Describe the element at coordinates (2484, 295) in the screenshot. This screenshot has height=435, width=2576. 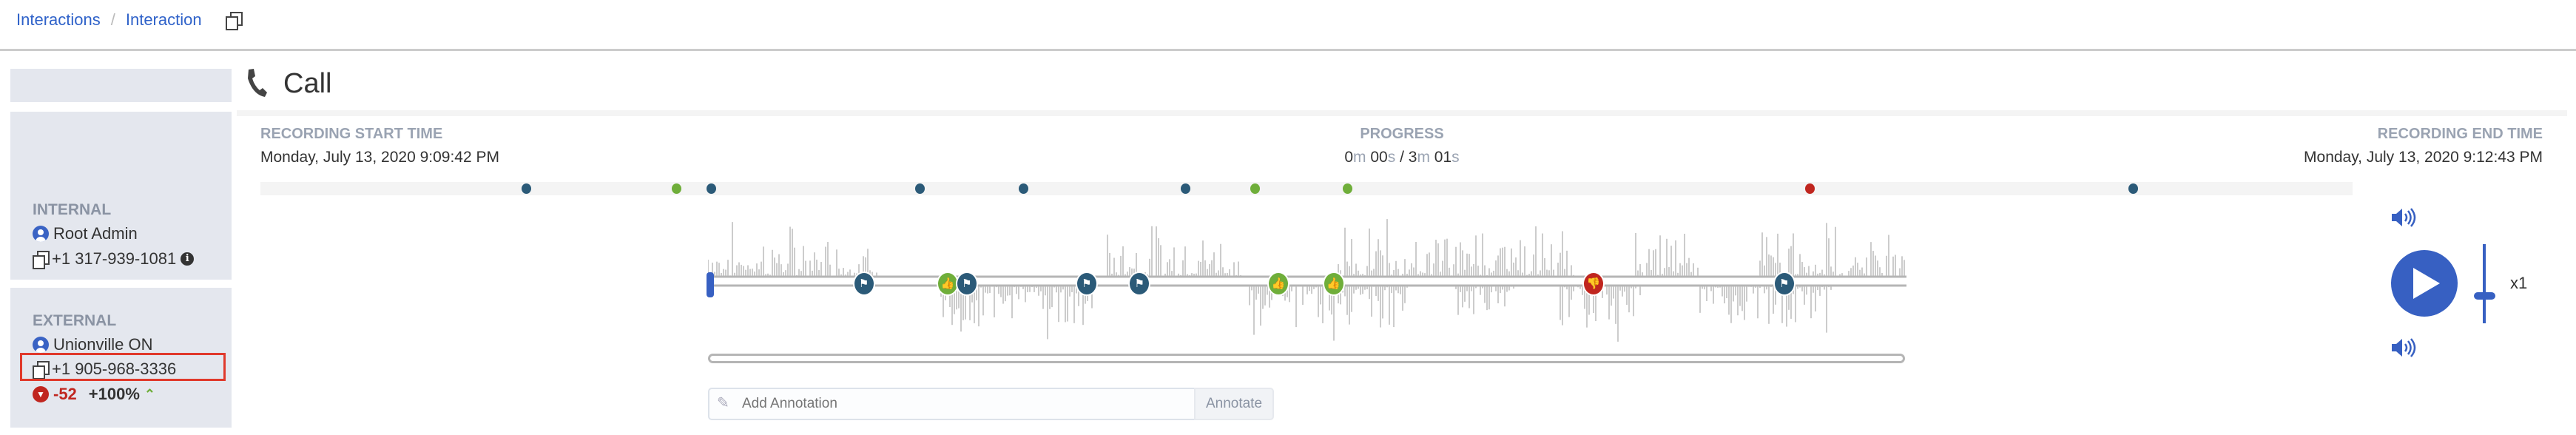
I see `speed-slider-handle` at that location.